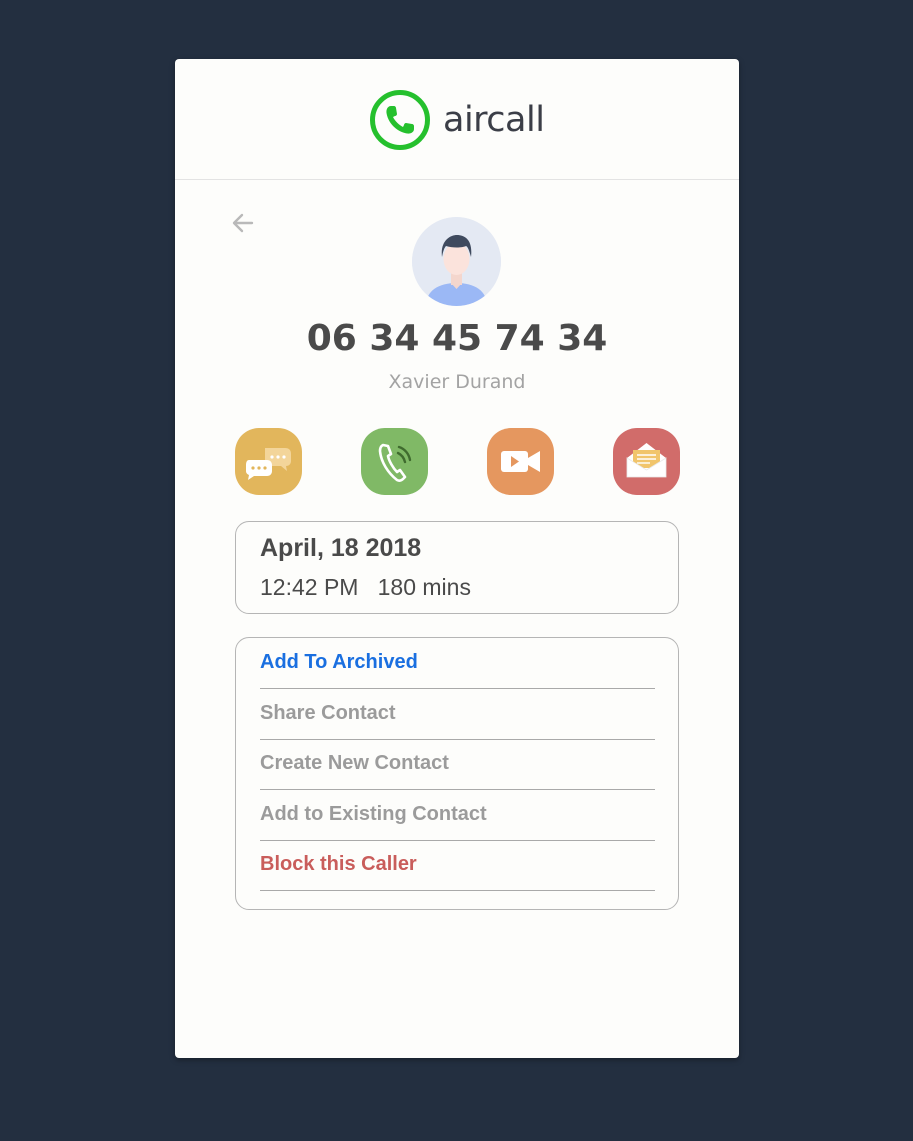  What do you see at coordinates (457, 714) in the screenshot?
I see `menu-share-contact: Share Contact` at bounding box center [457, 714].